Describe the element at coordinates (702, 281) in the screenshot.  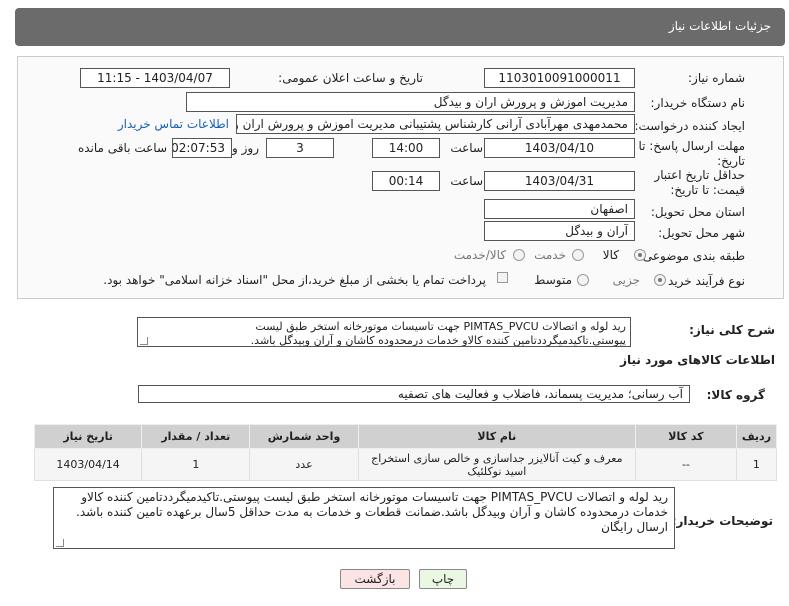
I see `process-label: نوع فرآیند خرید :` at that location.